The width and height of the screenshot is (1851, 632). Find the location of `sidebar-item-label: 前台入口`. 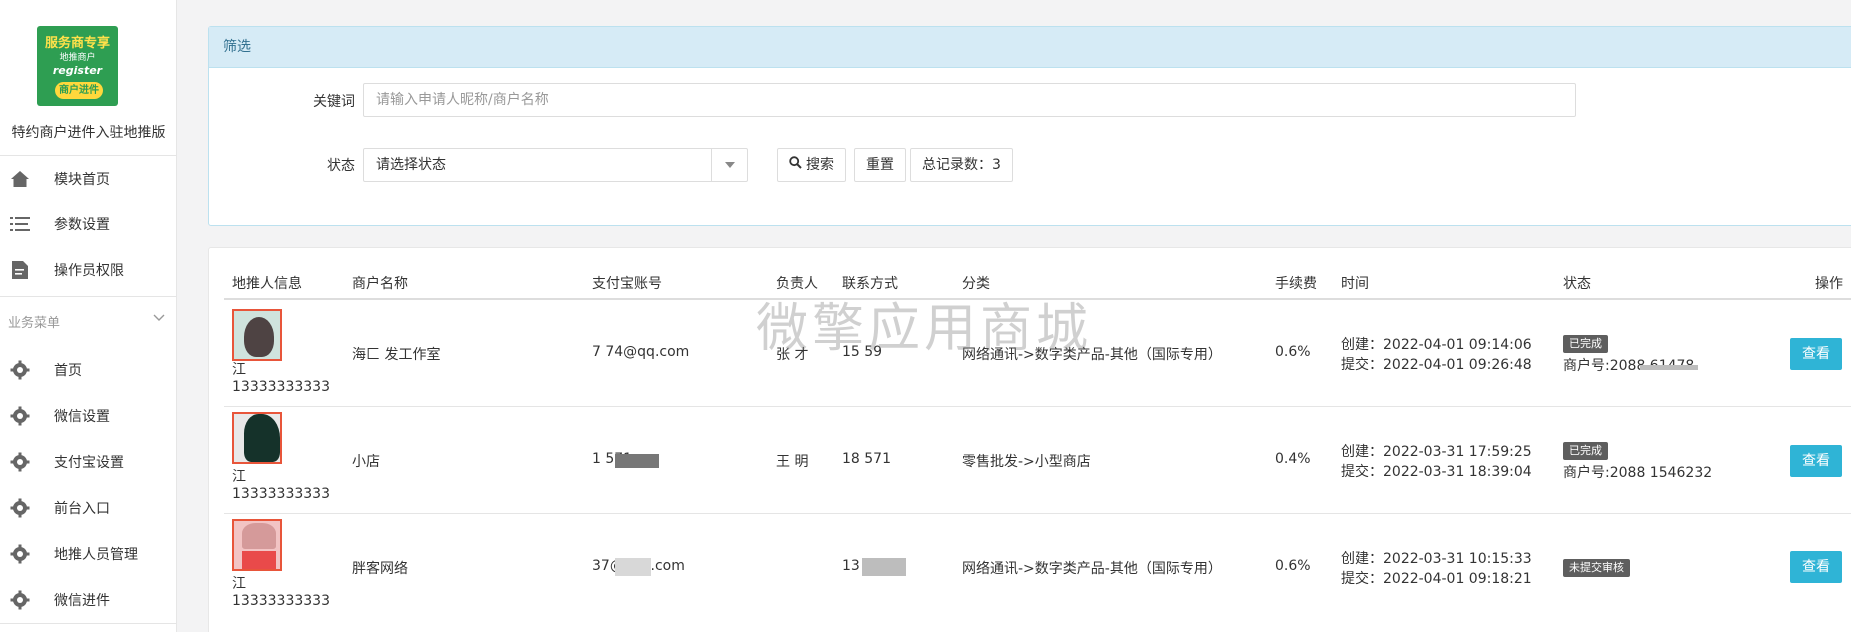

sidebar-item-label: 前台入口 is located at coordinates (82, 509).